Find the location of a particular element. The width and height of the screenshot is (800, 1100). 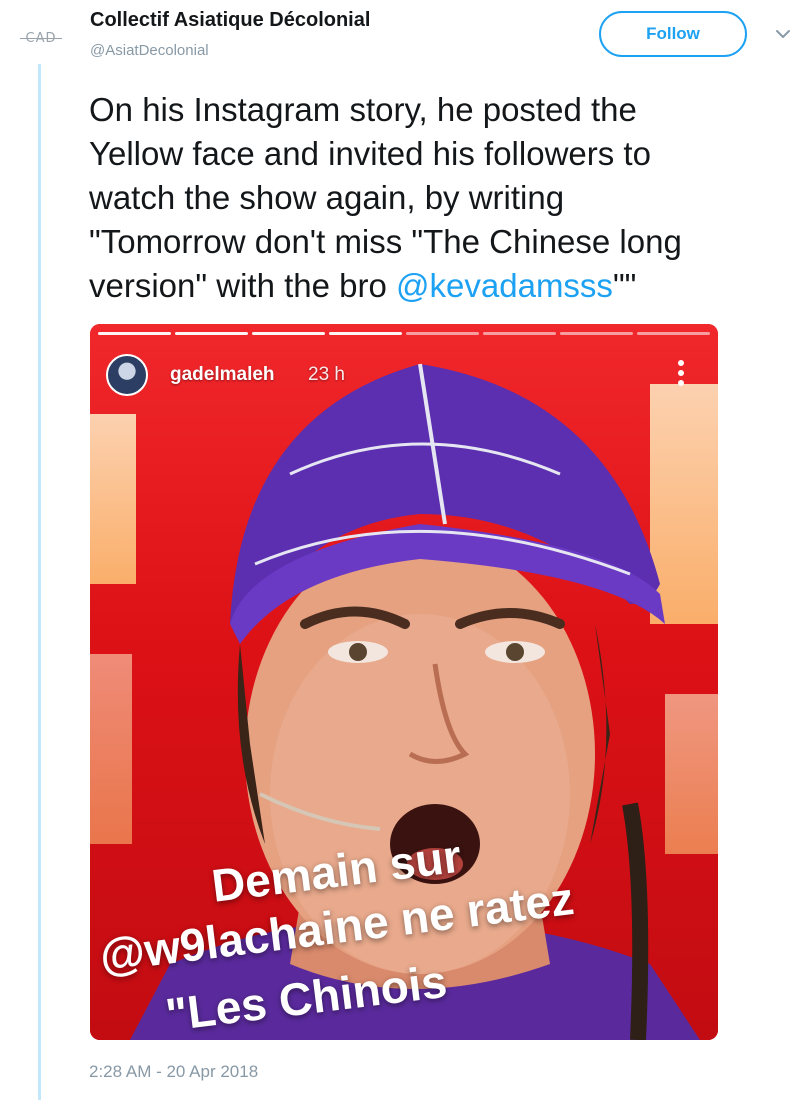

story-username: gadelmaleh is located at coordinates (222, 374).